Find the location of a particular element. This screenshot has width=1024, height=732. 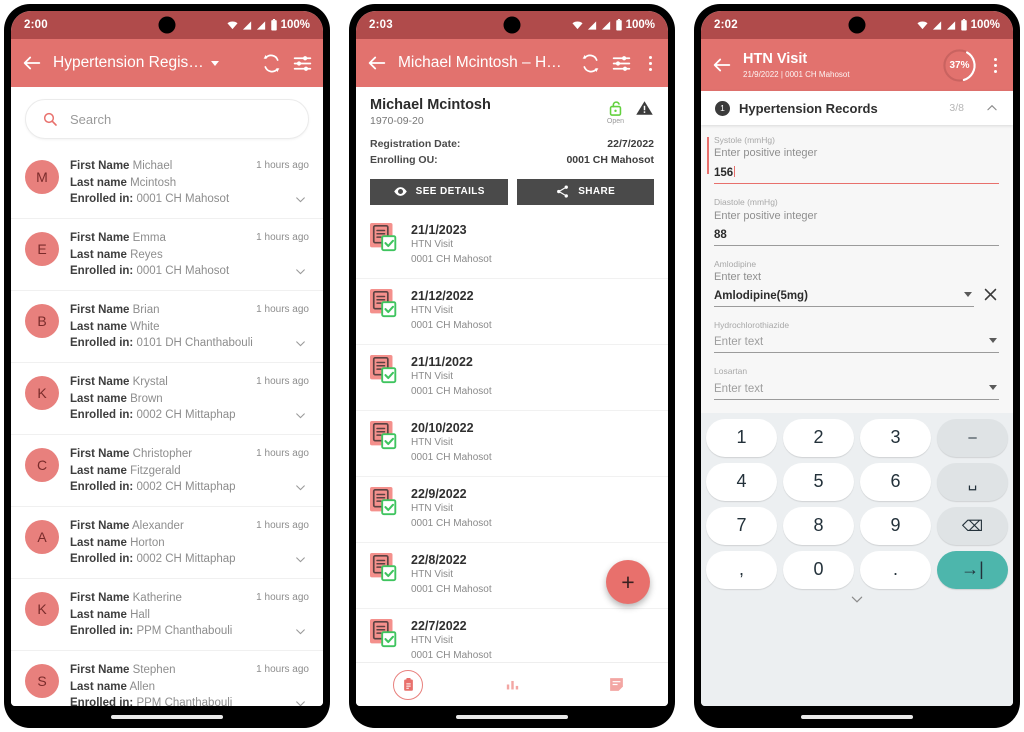

form-field: Losartan Enter text is located at coordinates (857, 383).